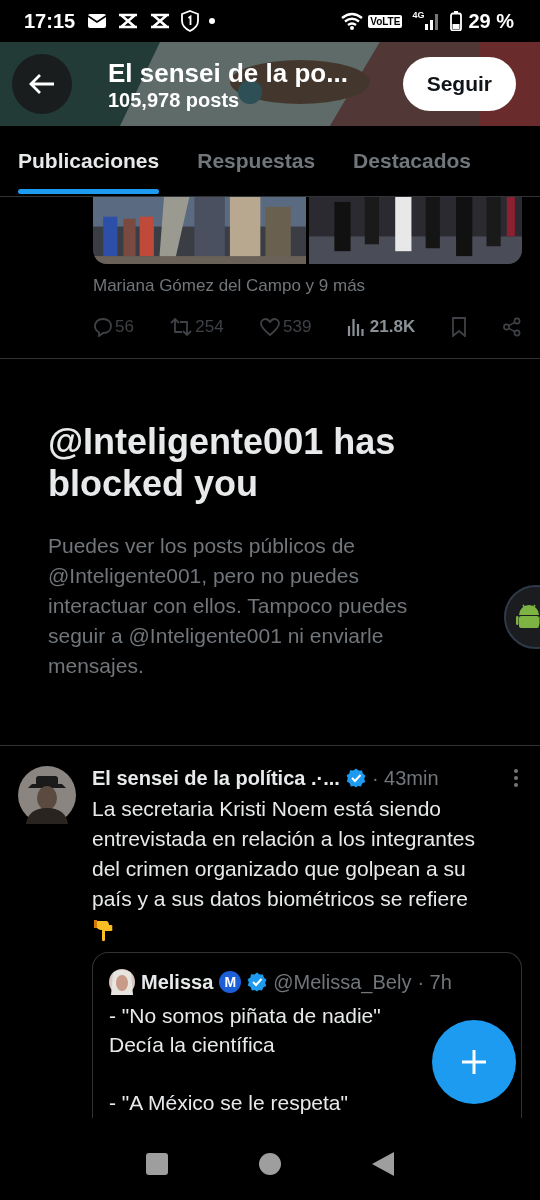 The height and width of the screenshot is (1200, 540). I want to click on attribution-text: Mariana Gómez del Campo y 9 más, so click(230, 286).